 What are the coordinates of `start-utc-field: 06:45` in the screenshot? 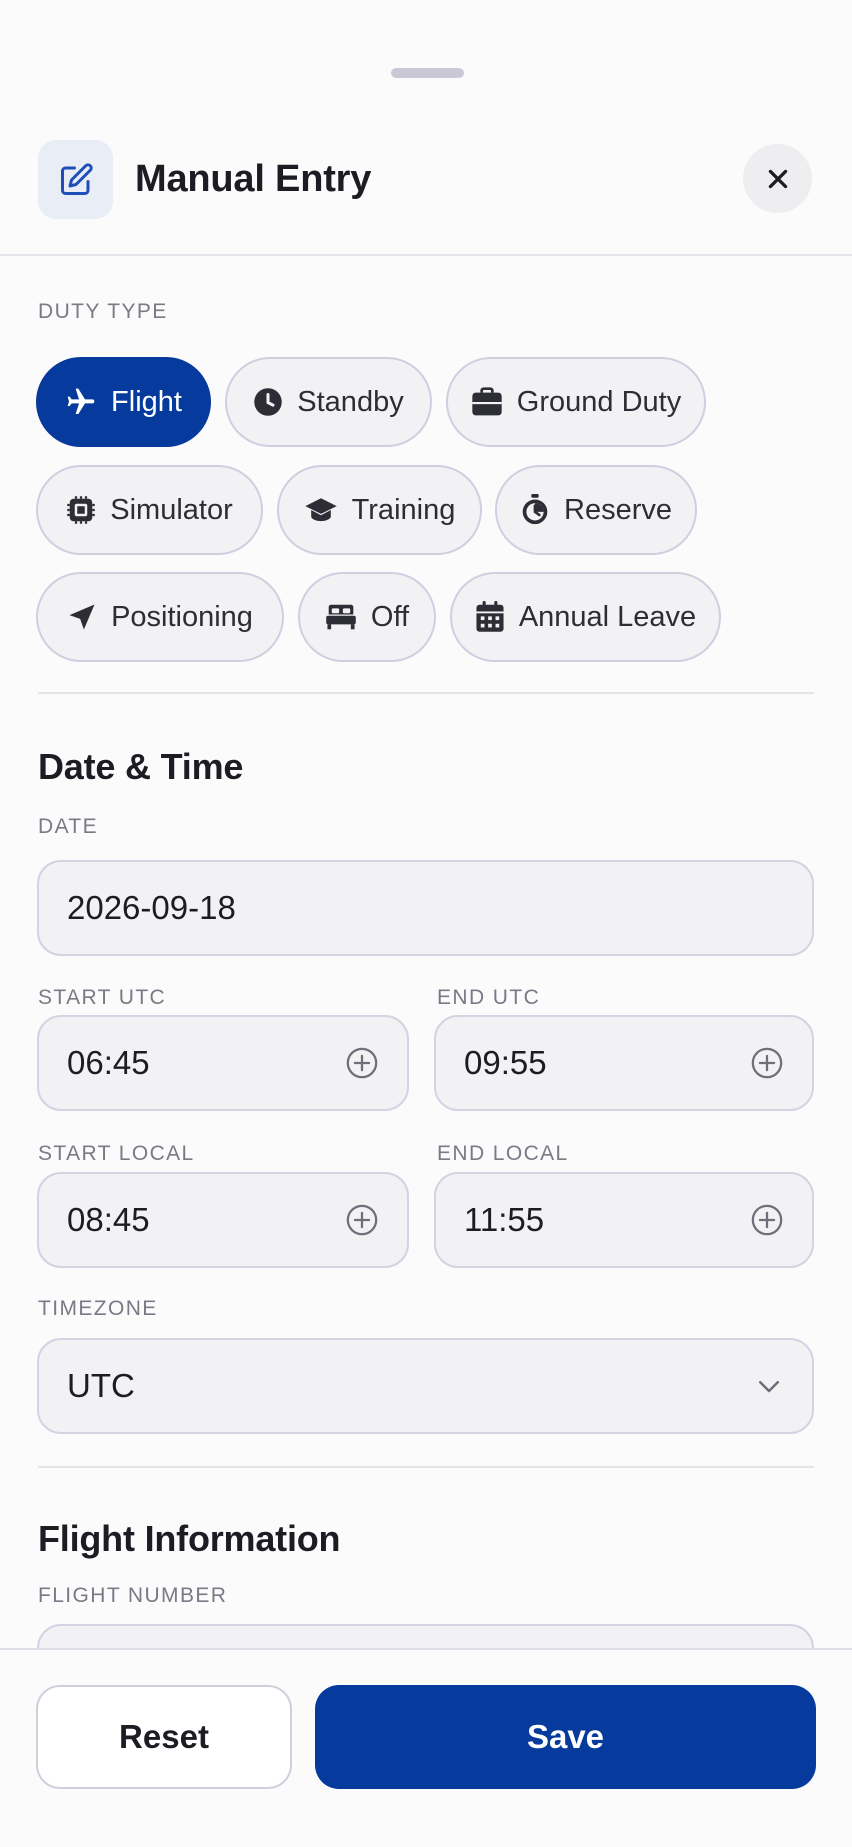 It's located at (223, 1063).